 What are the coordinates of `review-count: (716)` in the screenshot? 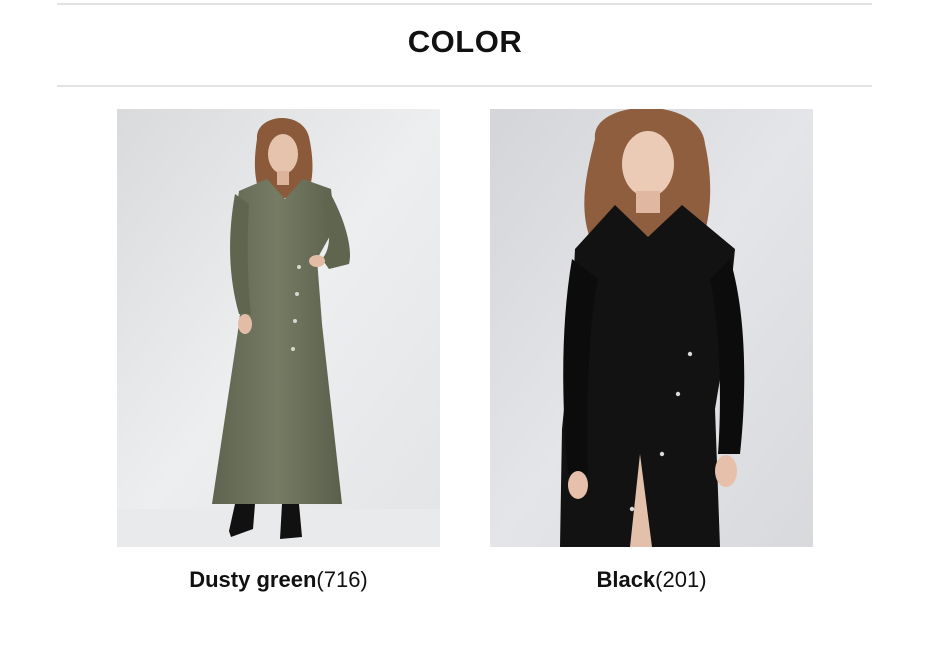 It's located at (342, 579).